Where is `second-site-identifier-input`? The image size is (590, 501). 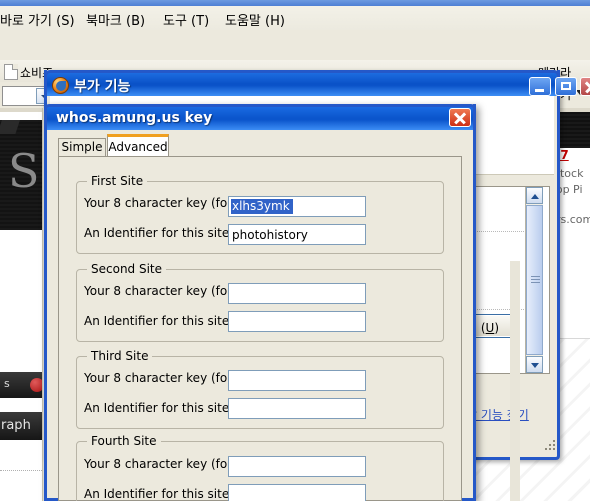 second-site-identifier-input is located at coordinates (297, 321).